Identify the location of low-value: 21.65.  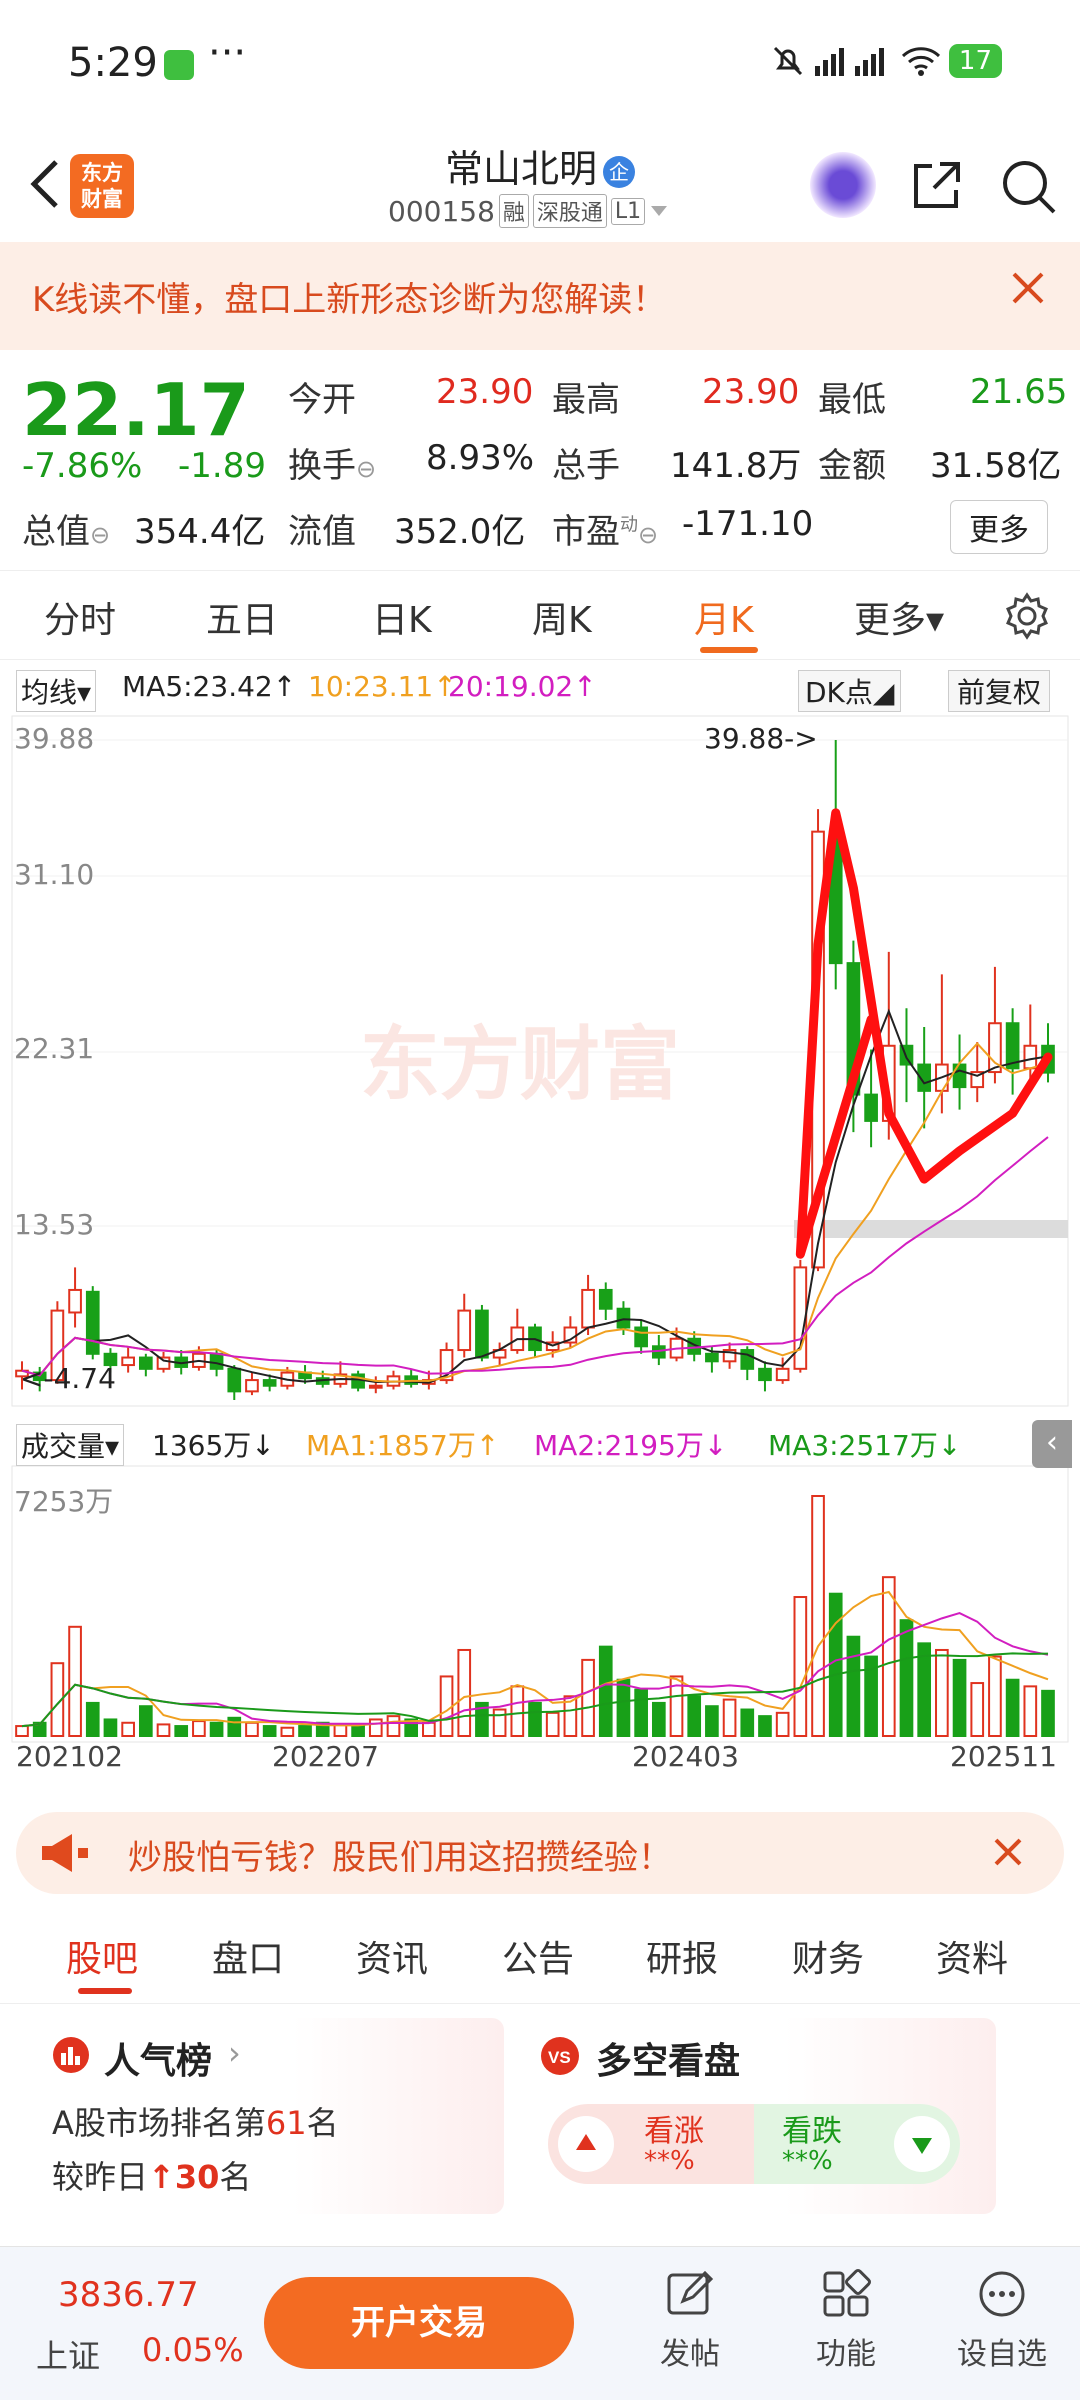
(1019, 392).